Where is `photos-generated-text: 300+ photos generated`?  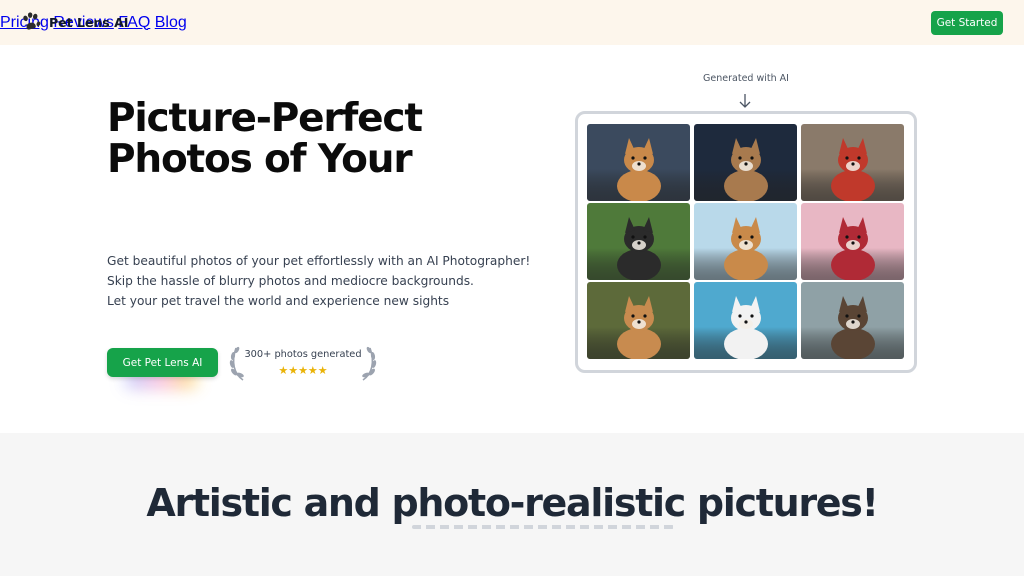 photos-generated-text: 300+ photos generated is located at coordinates (303, 354).